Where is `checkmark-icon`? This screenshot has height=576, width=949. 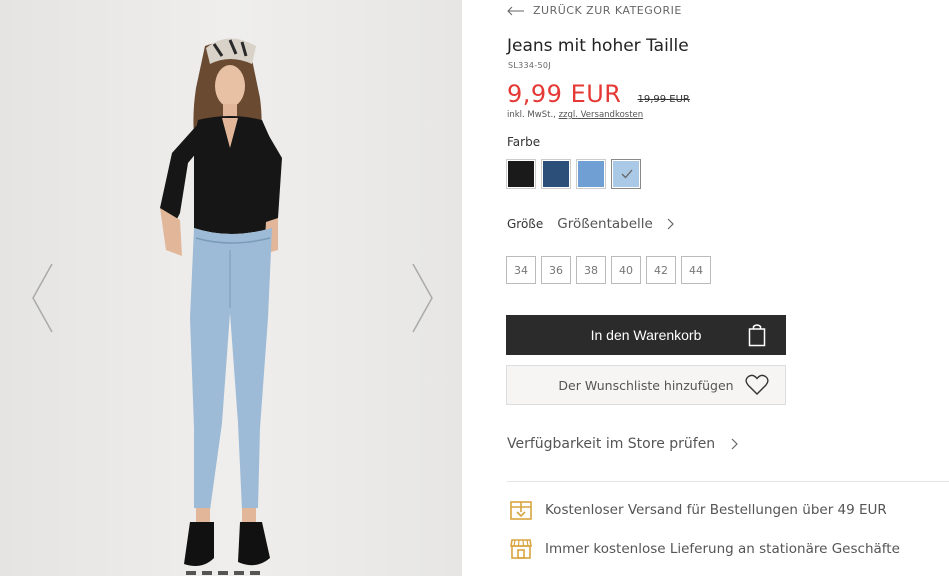
checkmark-icon is located at coordinates (627, 174).